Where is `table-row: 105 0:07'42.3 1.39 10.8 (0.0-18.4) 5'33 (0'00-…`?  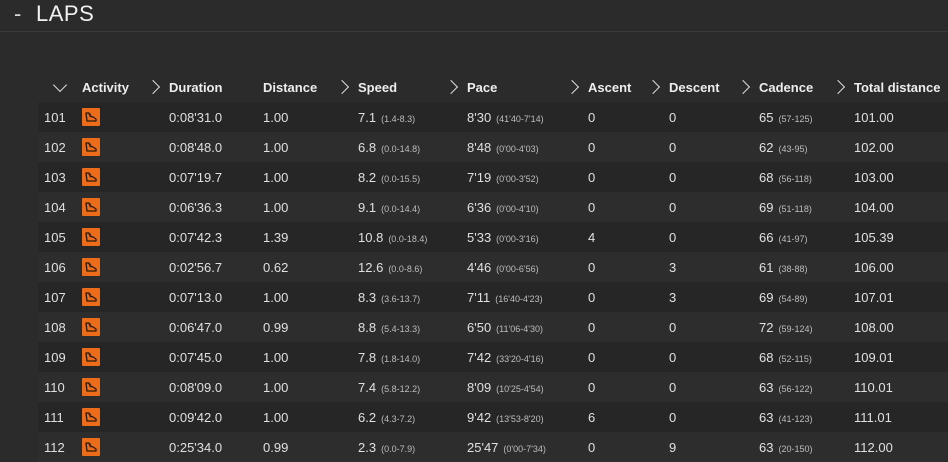 table-row: 105 0:07'42.3 1.39 10.8 (0.0-18.4) 5'33 (0'00-… is located at coordinates (493, 237).